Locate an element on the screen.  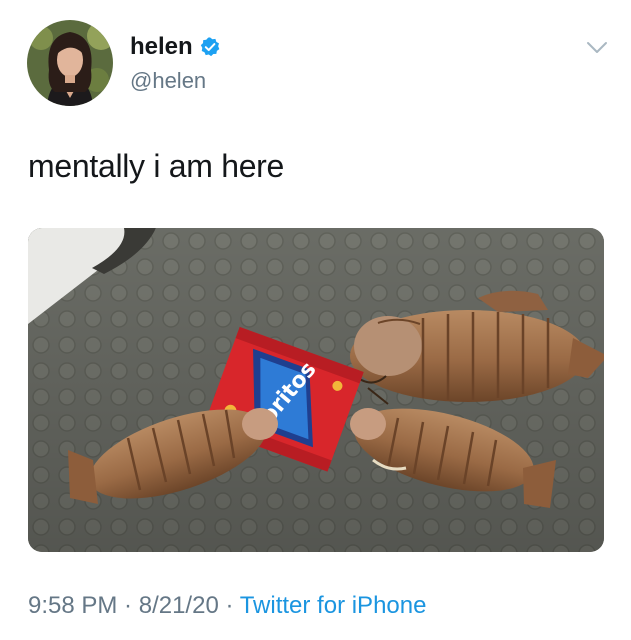
verified-badge-icon is located at coordinates (210, 47).